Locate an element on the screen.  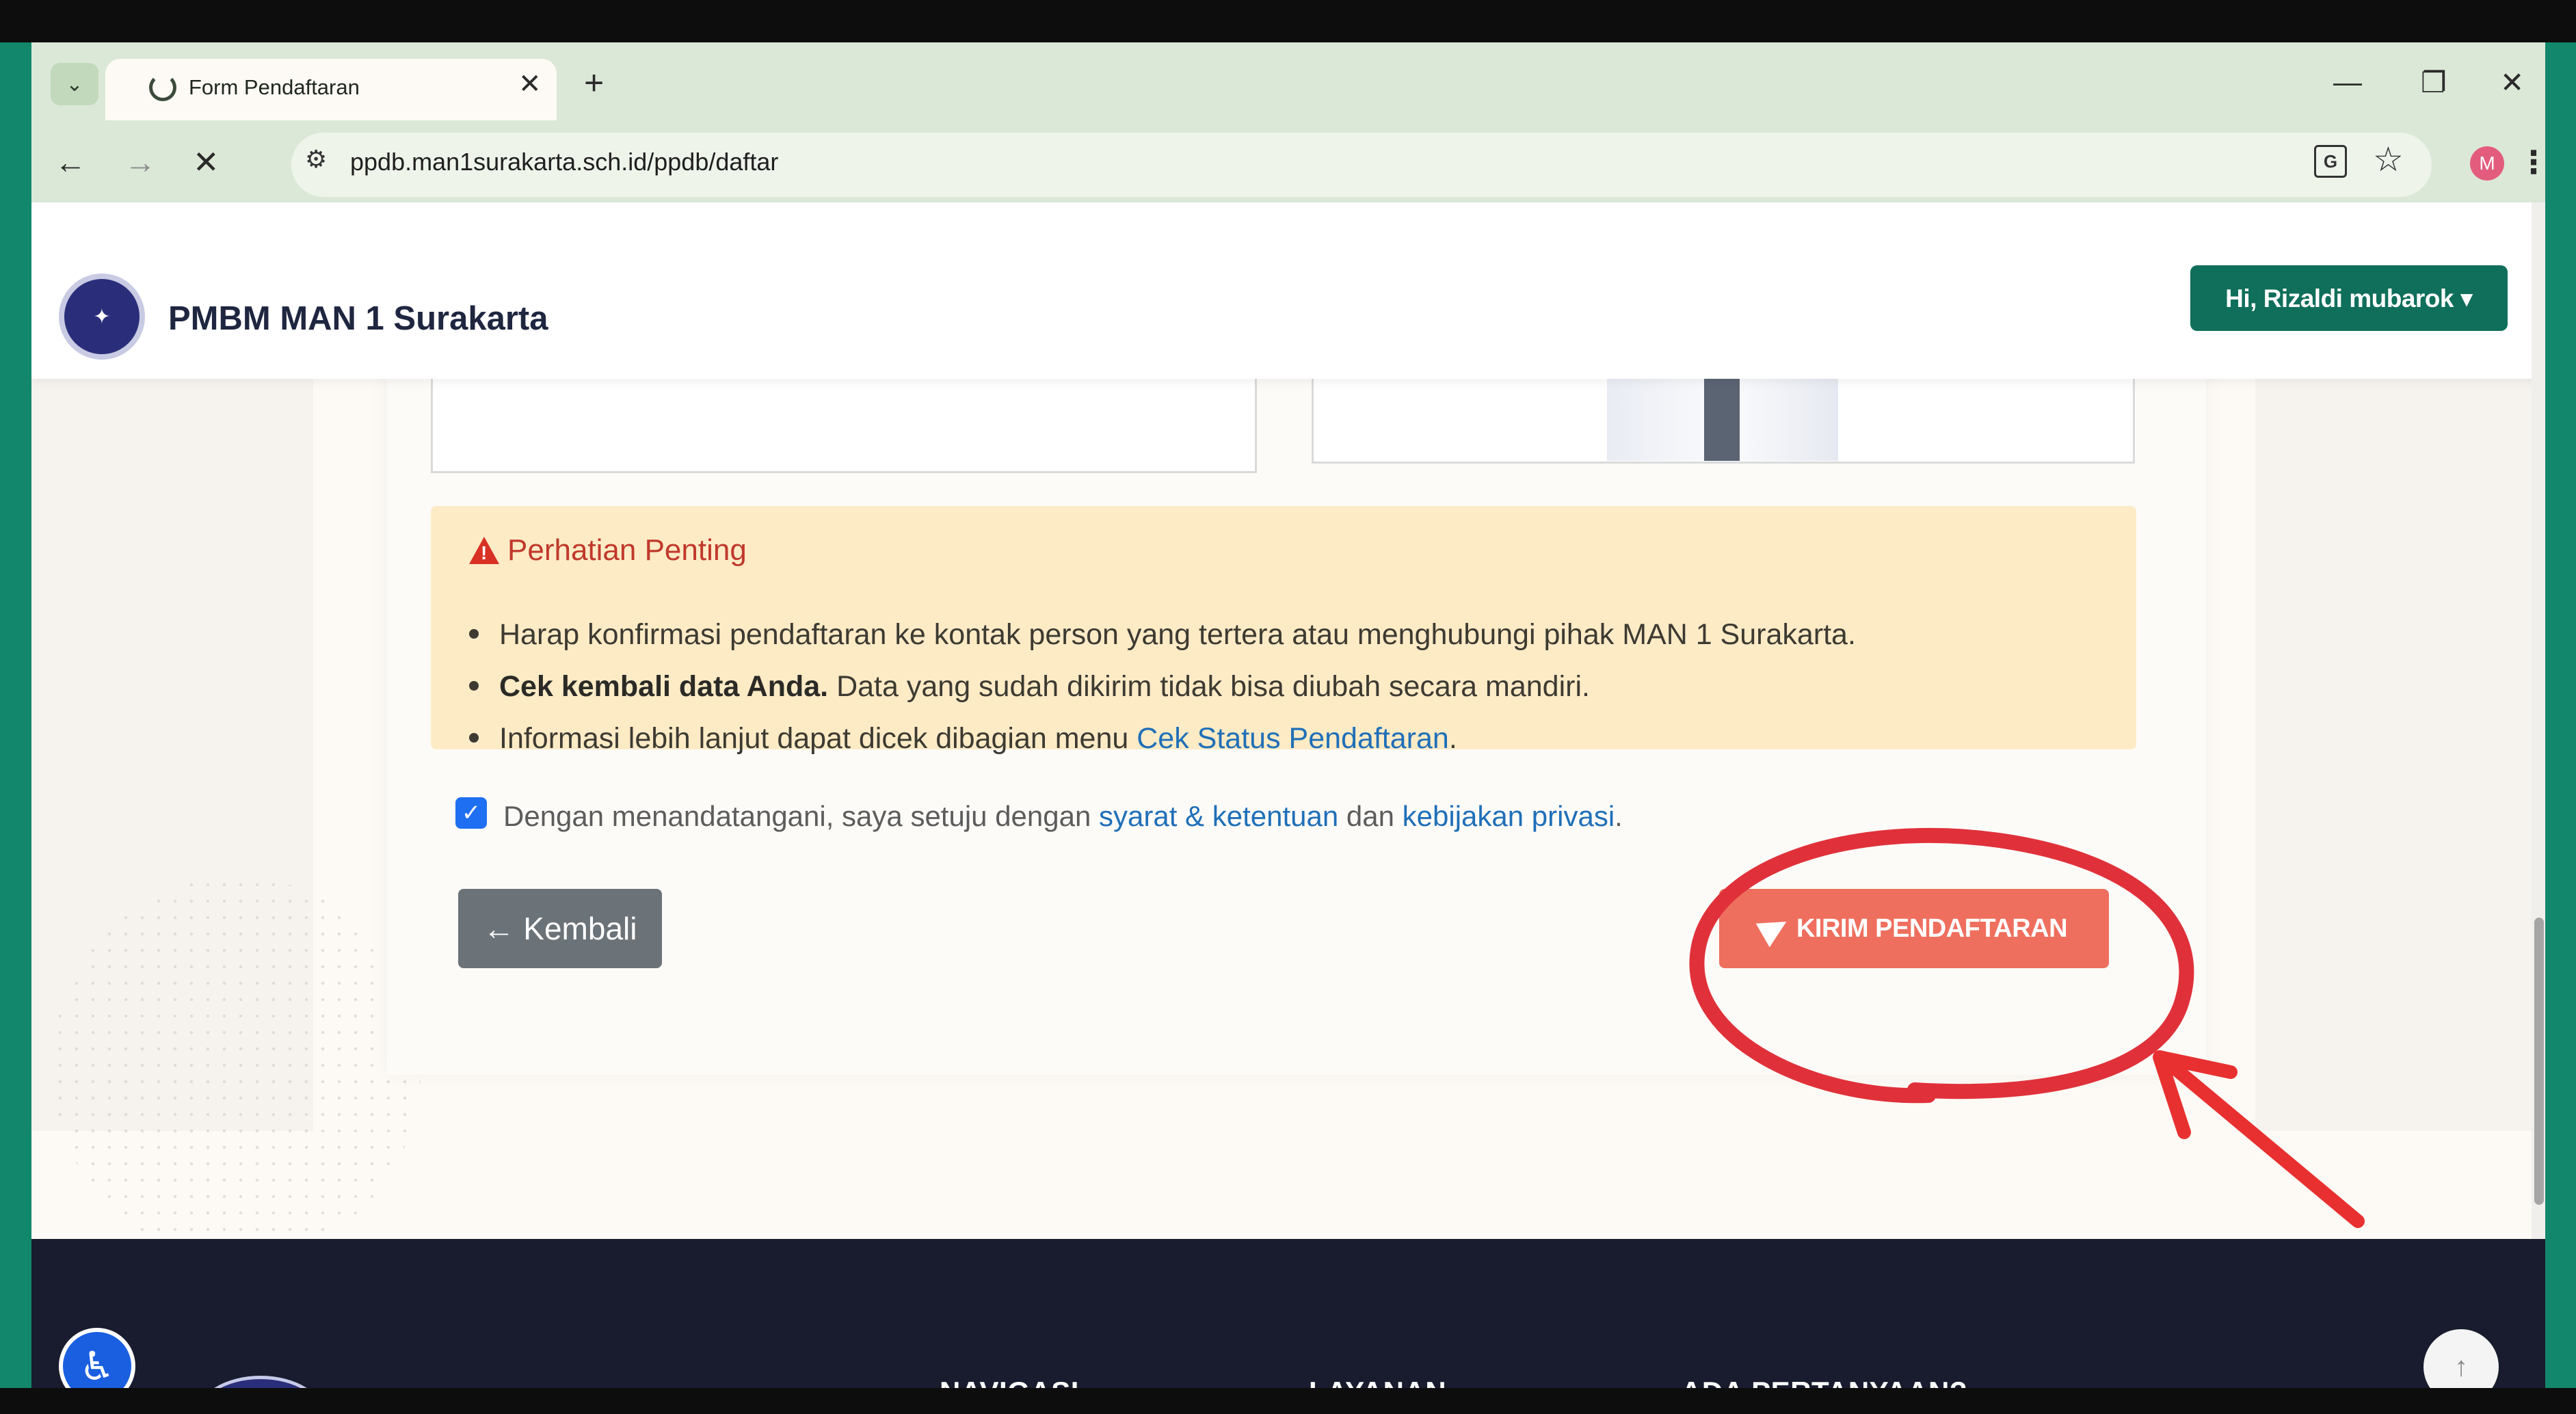
site-info-icon: ⚙ is located at coordinates (316, 159).